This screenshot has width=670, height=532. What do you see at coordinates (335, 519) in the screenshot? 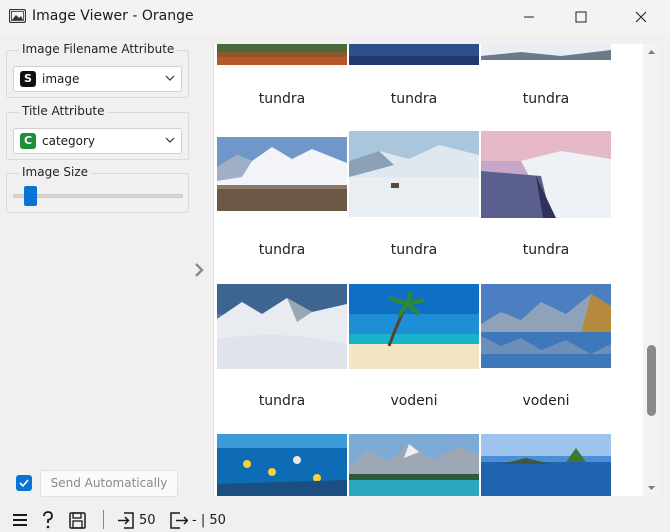
I see `status-bar: 50 - | 50` at bounding box center [335, 519].